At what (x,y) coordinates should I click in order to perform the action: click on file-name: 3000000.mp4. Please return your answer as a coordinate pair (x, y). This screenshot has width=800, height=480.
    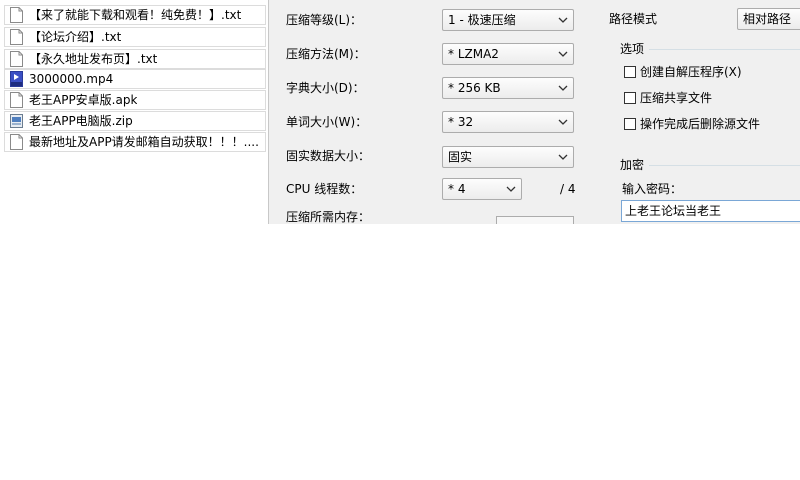
    Looking at the image, I should click on (71, 79).